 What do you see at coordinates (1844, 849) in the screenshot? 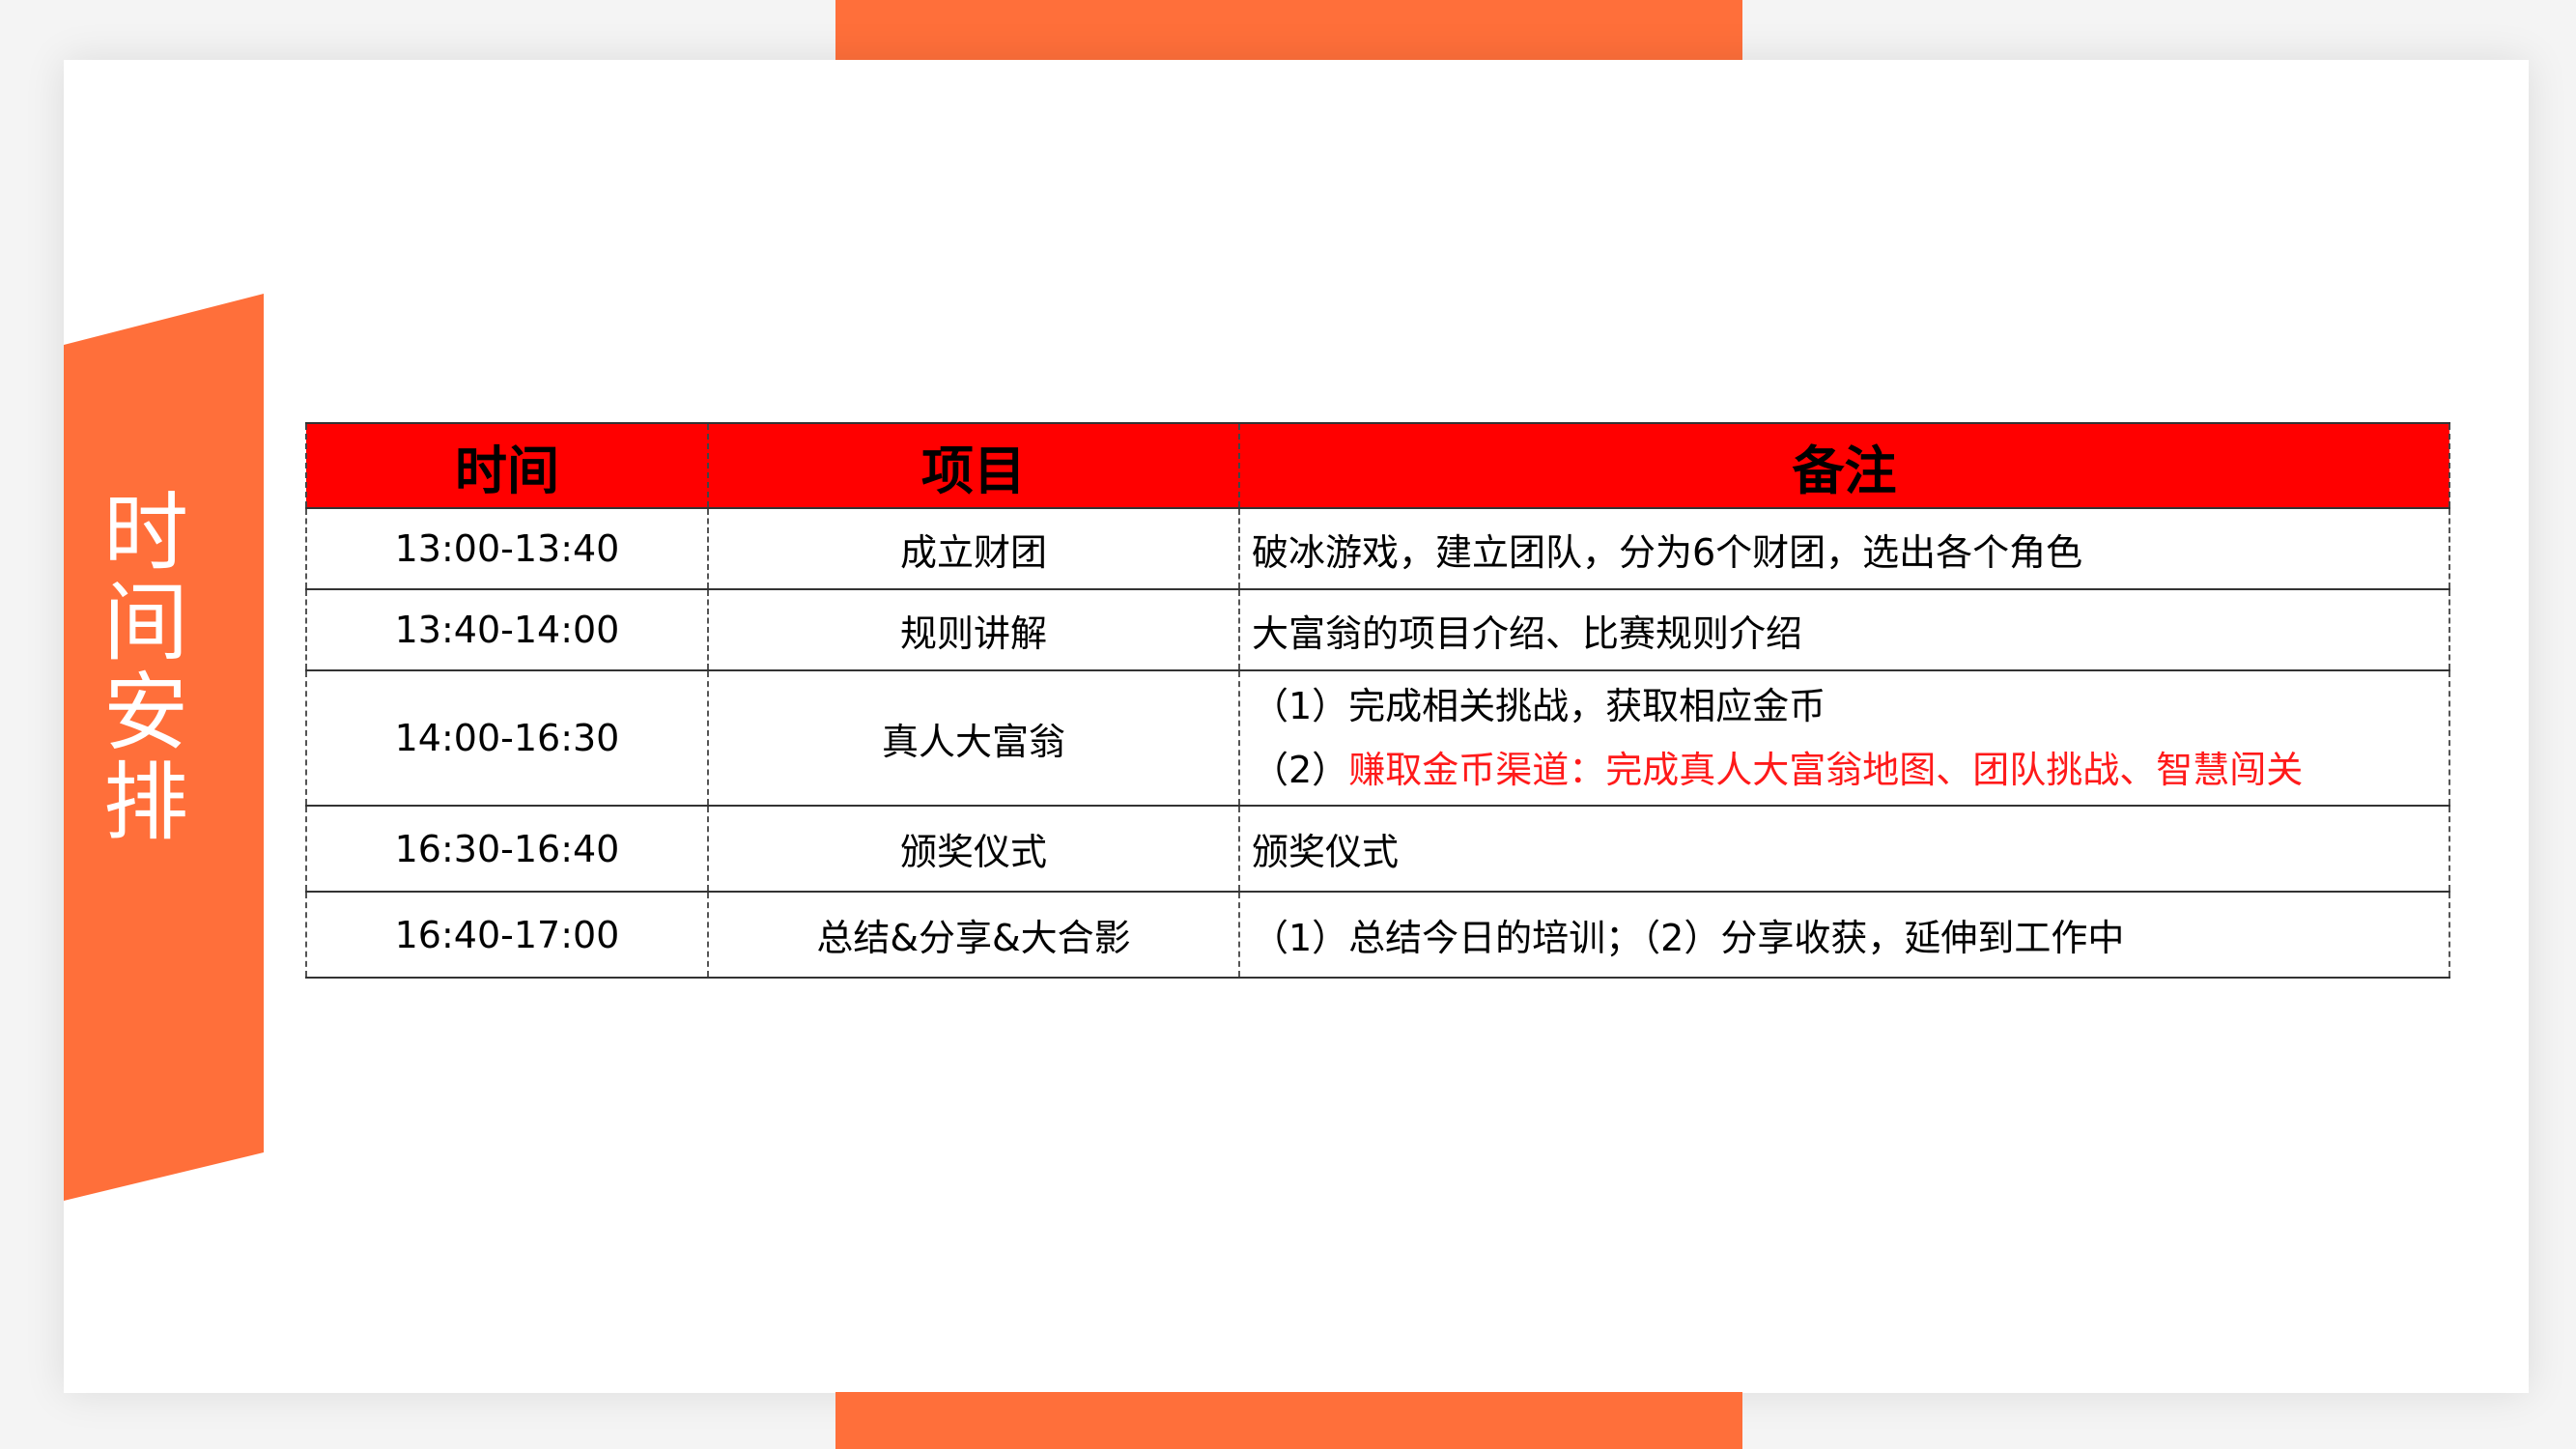
I see `note-cell: 颁奖仪式` at bounding box center [1844, 849].